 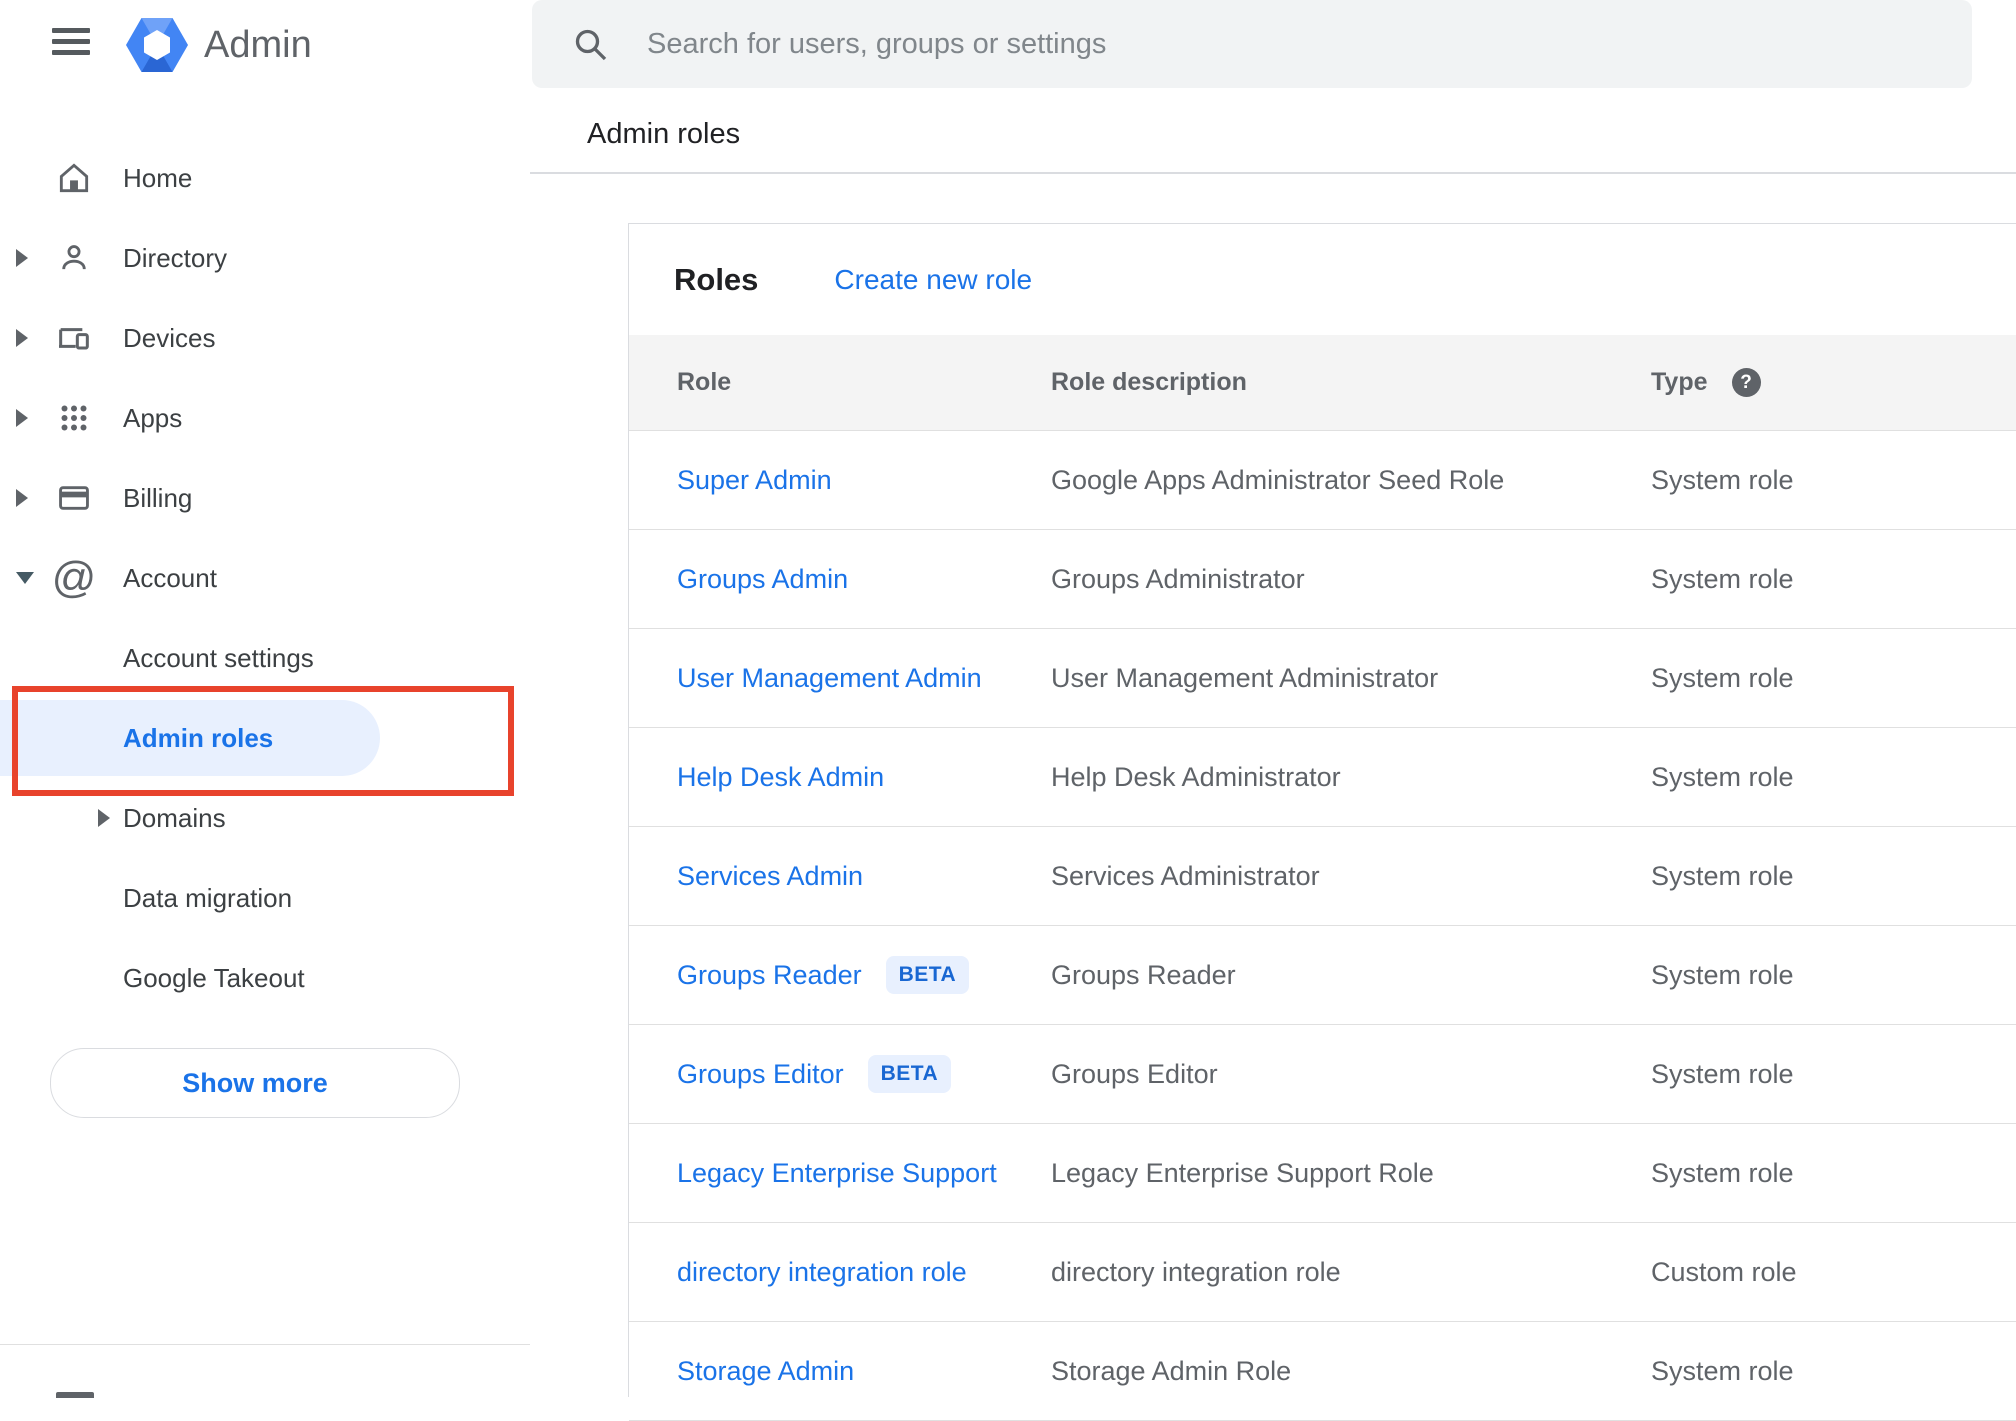 I want to click on role-description: User Management Administrator, so click(x=1245, y=677).